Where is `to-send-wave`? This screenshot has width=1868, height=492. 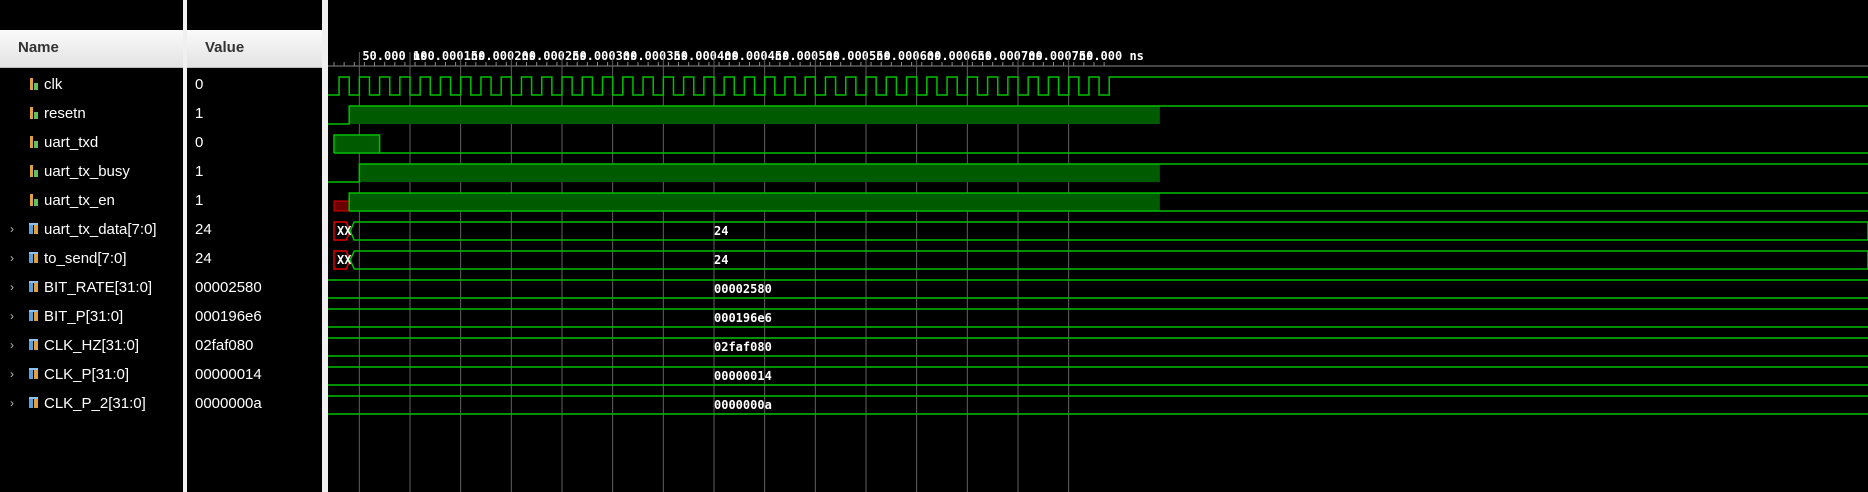 to-send-wave is located at coordinates (1108, 260).